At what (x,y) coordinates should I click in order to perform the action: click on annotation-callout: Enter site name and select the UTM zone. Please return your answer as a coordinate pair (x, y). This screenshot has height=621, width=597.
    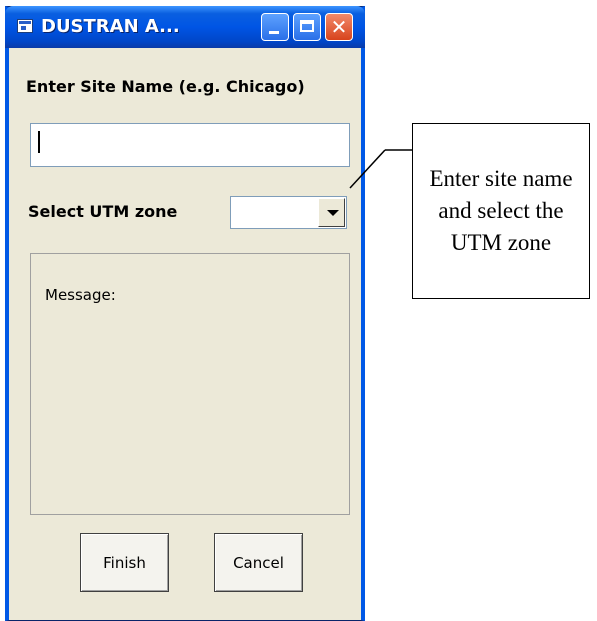
    Looking at the image, I should click on (501, 211).